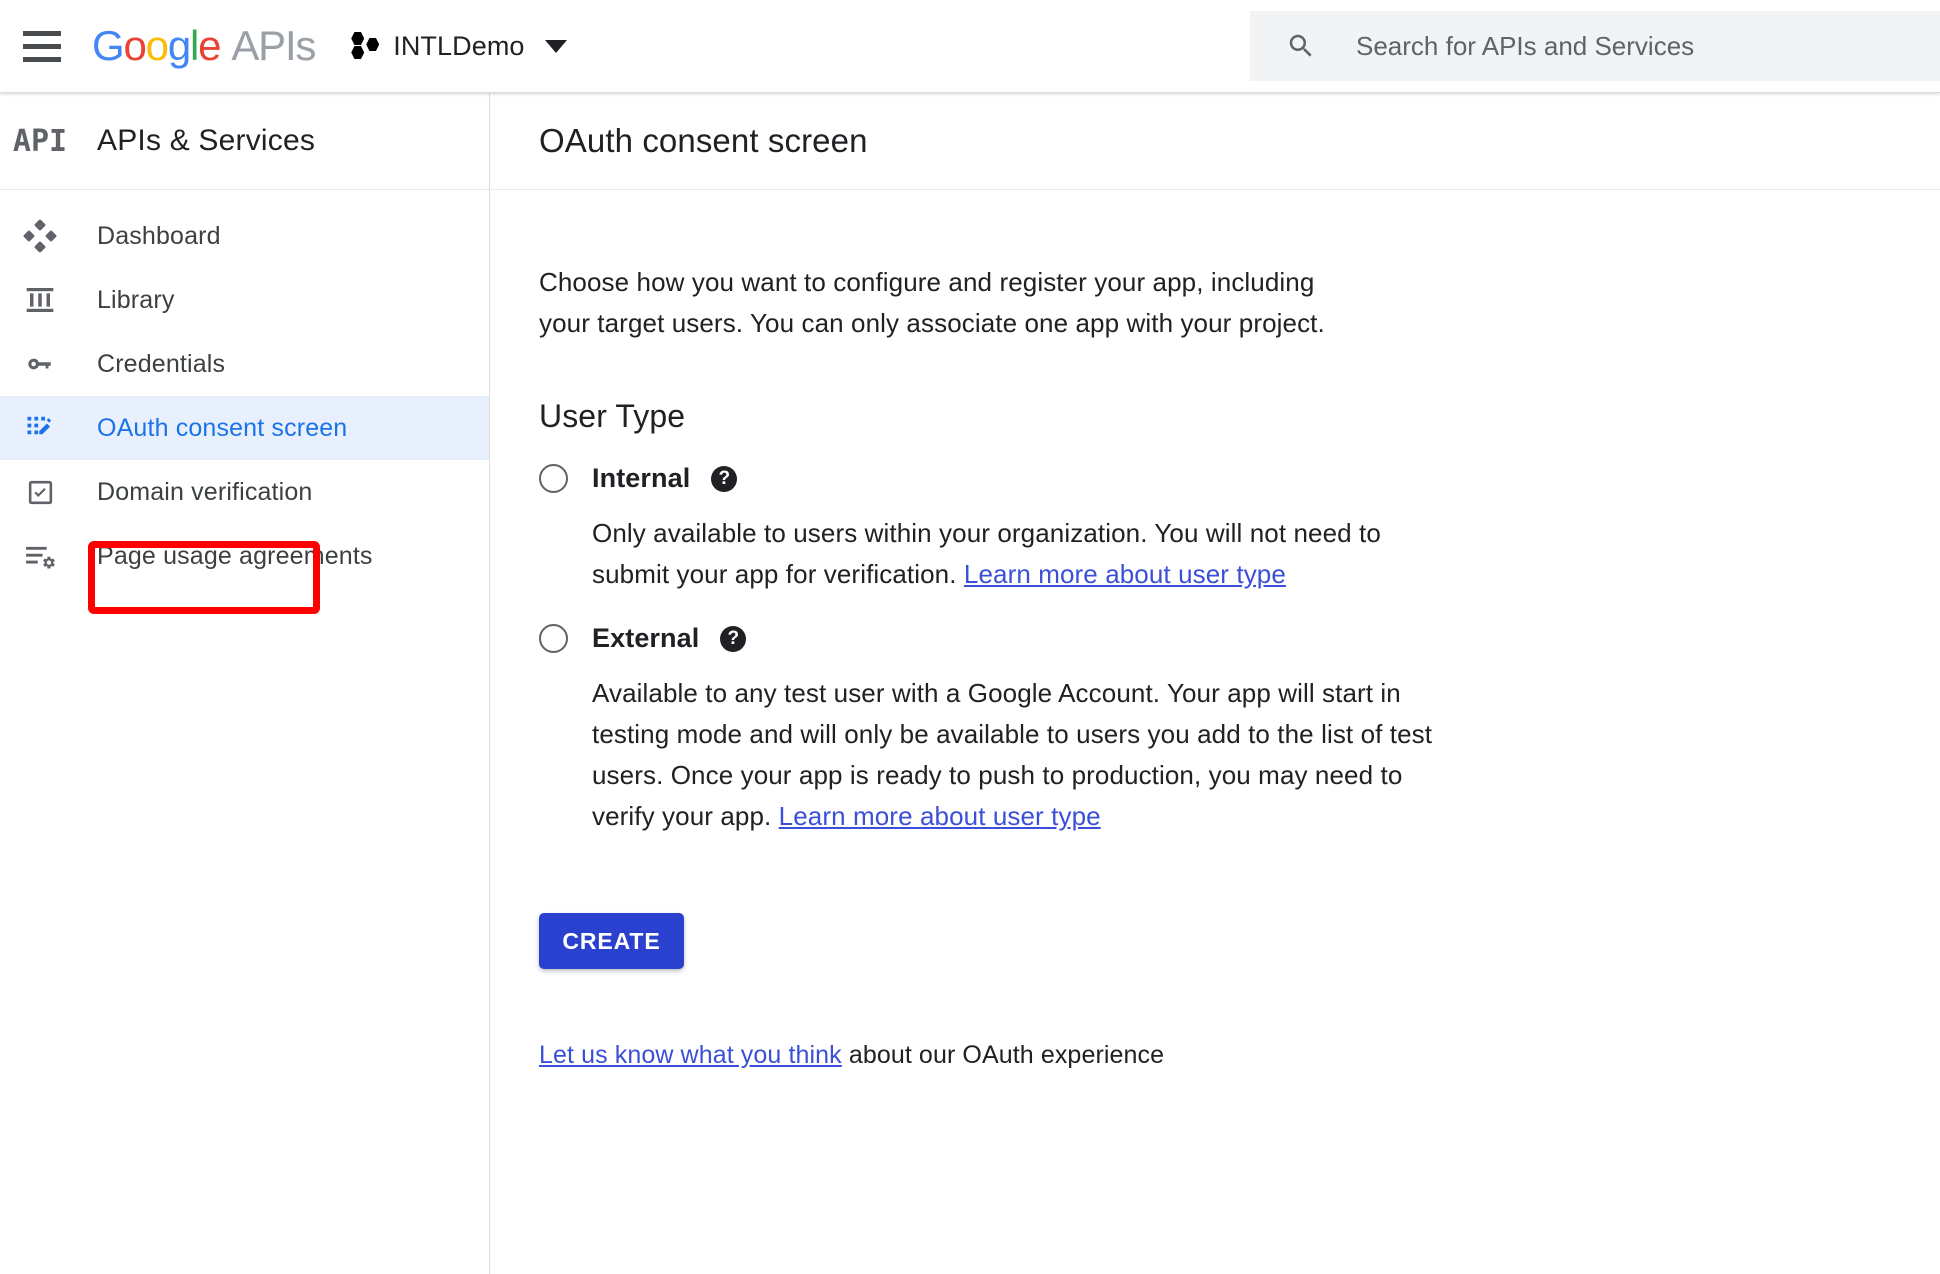 The image size is (1940, 1274). What do you see at coordinates (1215, 141) in the screenshot?
I see `content-header: OAuth consent screen` at bounding box center [1215, 141].